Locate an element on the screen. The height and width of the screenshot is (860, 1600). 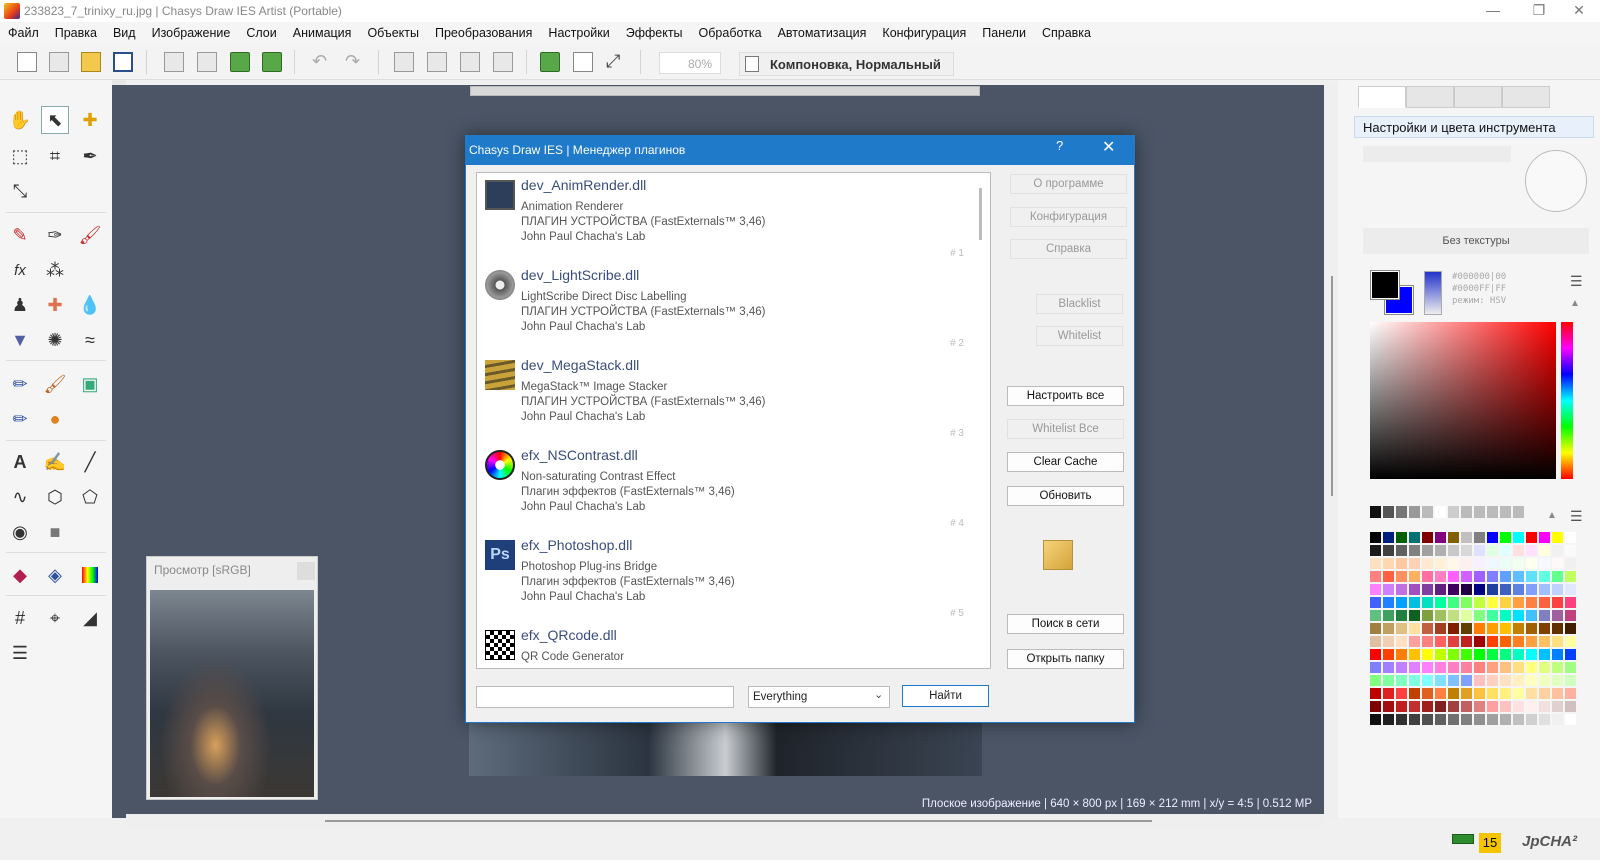
sphere-tool-icon: ● is located at coordinates (55, 419).